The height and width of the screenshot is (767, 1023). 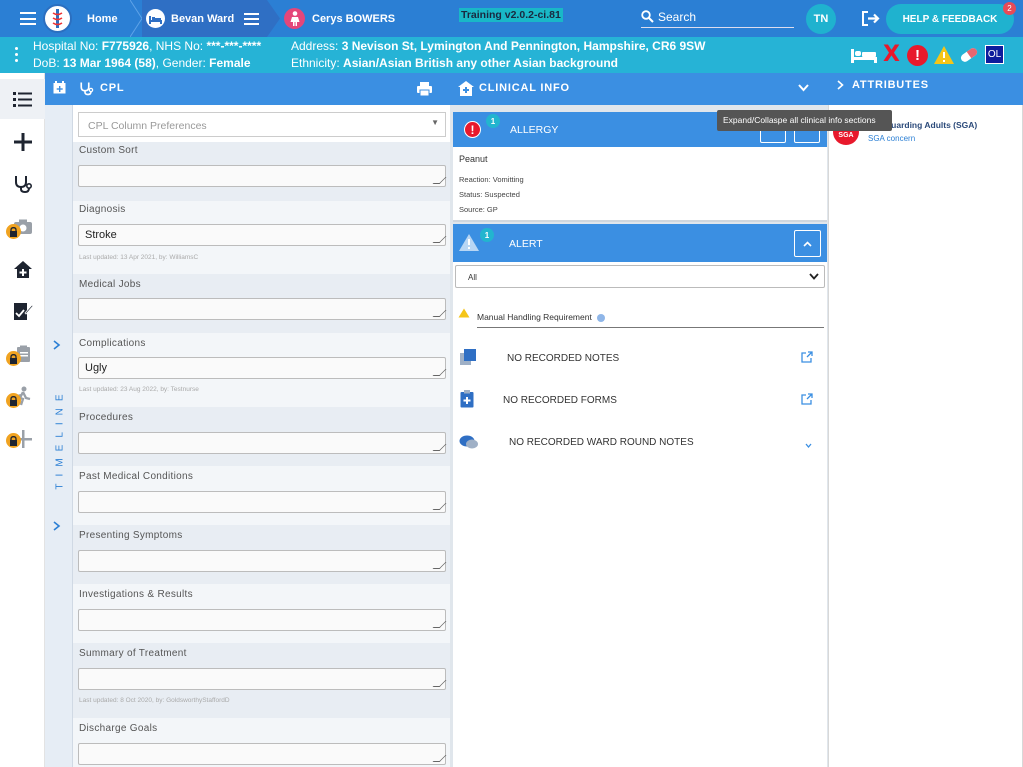 What do you see at coordinates (57, 18) in the screenshot?
I see `app-logo-icon` at bounding box center [57, 18].